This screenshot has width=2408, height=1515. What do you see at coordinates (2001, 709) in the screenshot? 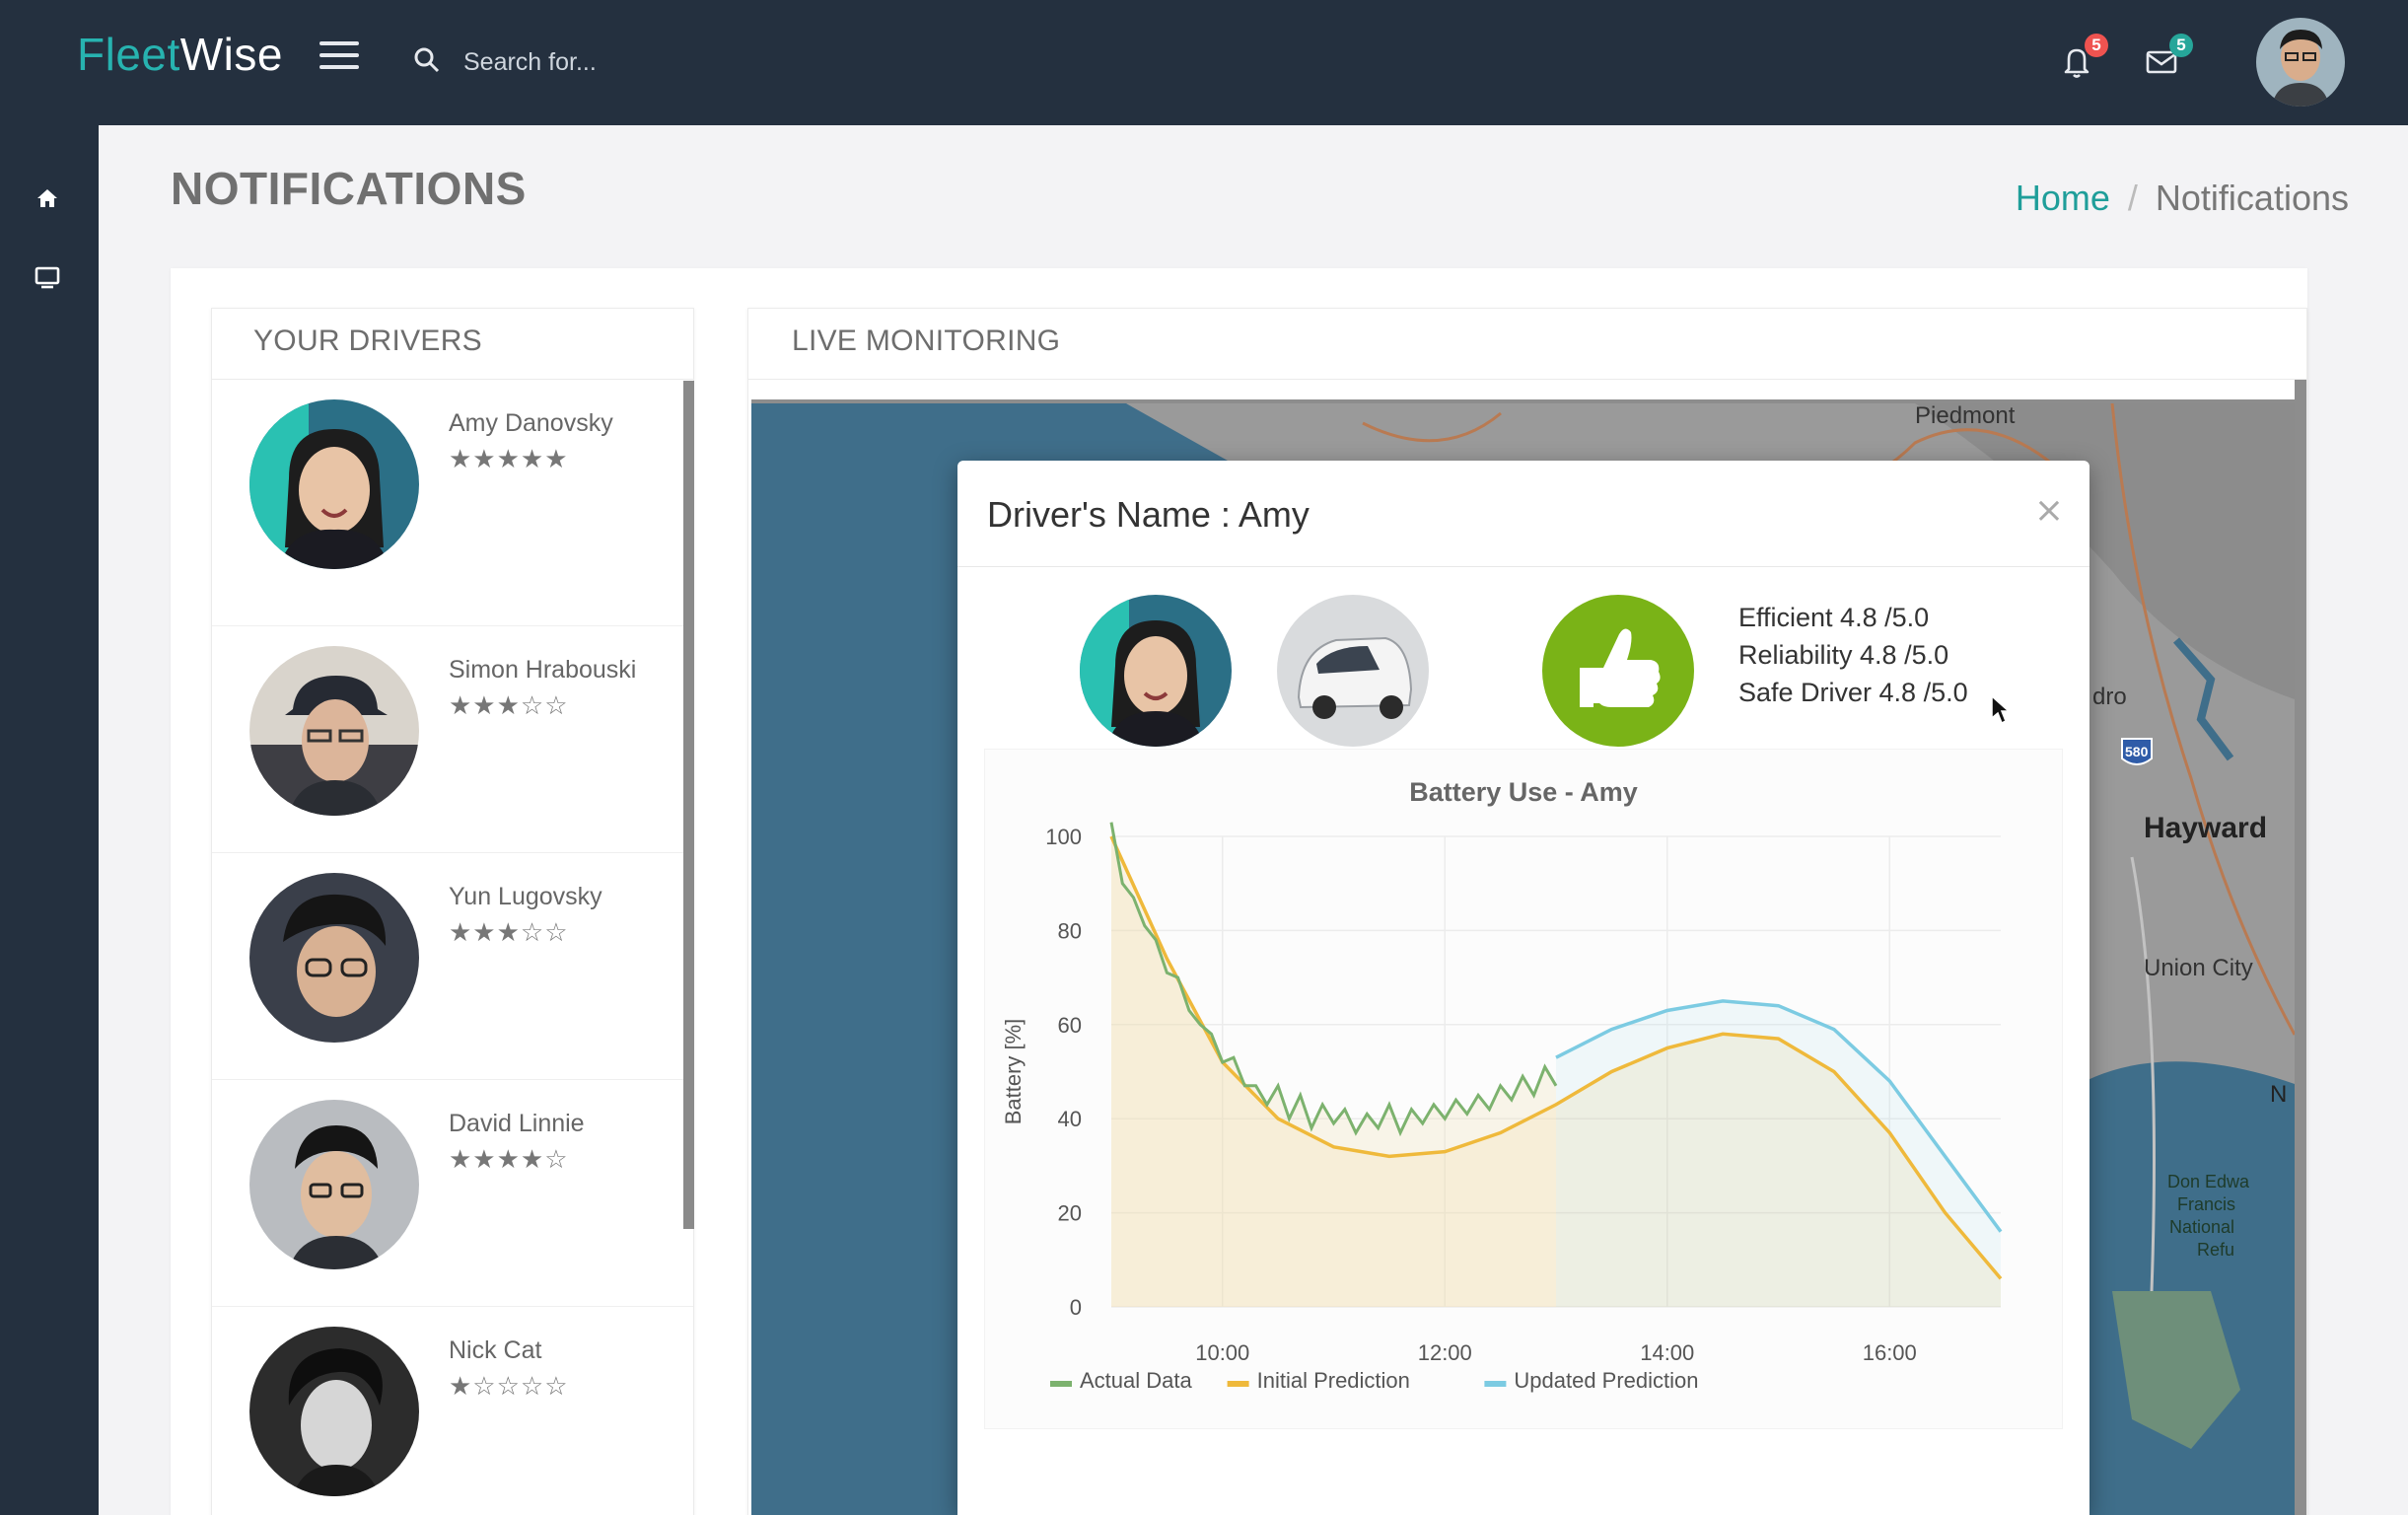
I see `mouse-cursor-icon` at bounding box center [2001, 709].